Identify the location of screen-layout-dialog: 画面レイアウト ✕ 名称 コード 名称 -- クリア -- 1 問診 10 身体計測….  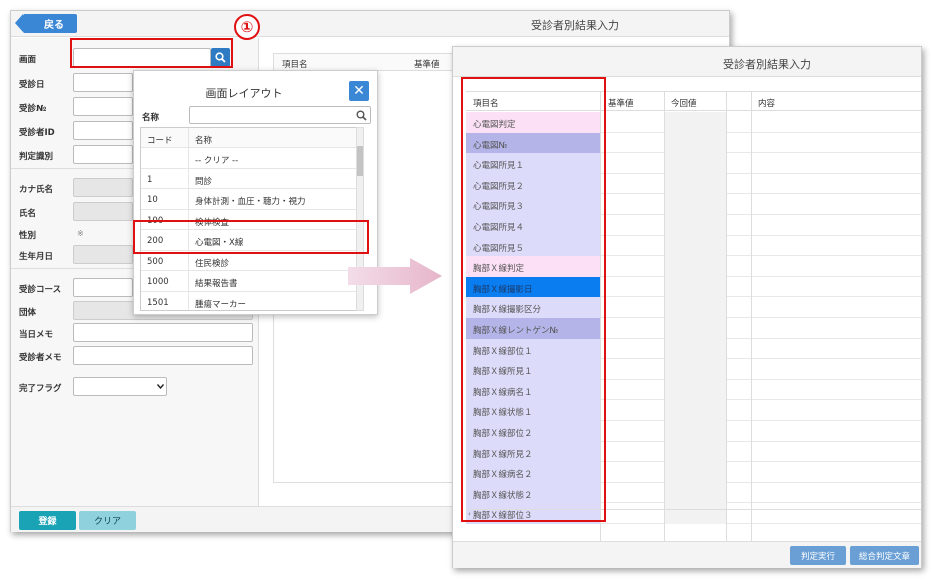
(255, 192).